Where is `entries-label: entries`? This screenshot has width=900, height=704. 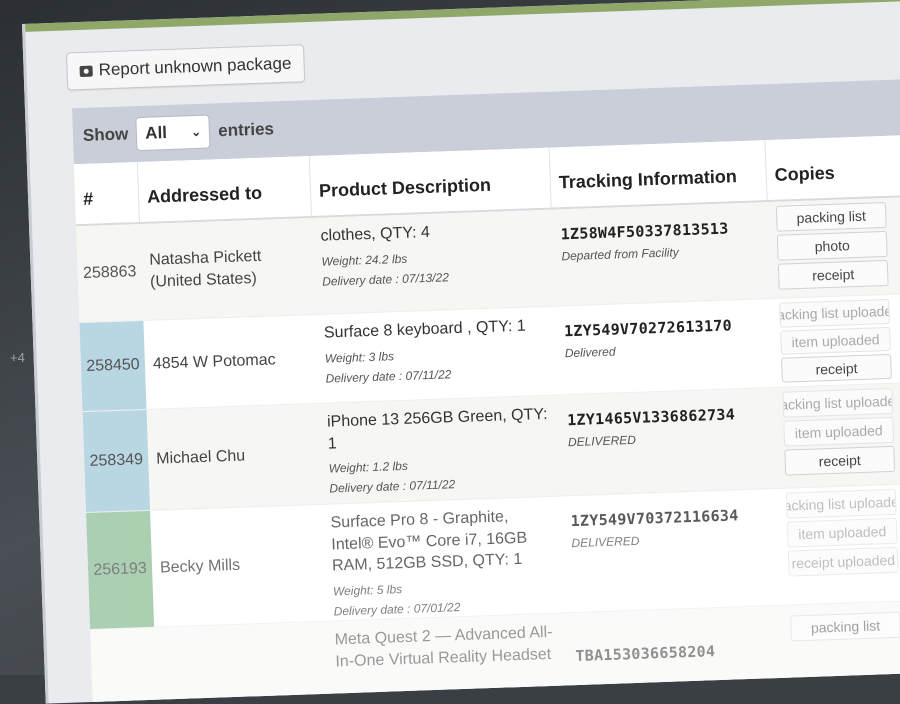 entries-label: entries is located at coordinates (246, 130).